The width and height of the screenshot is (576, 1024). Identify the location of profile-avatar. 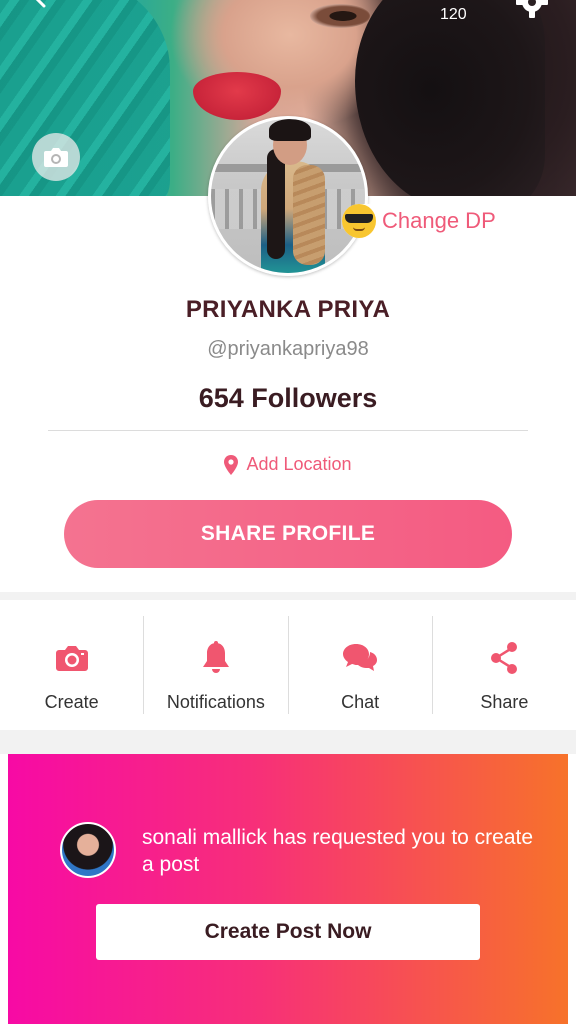
(288, 196).